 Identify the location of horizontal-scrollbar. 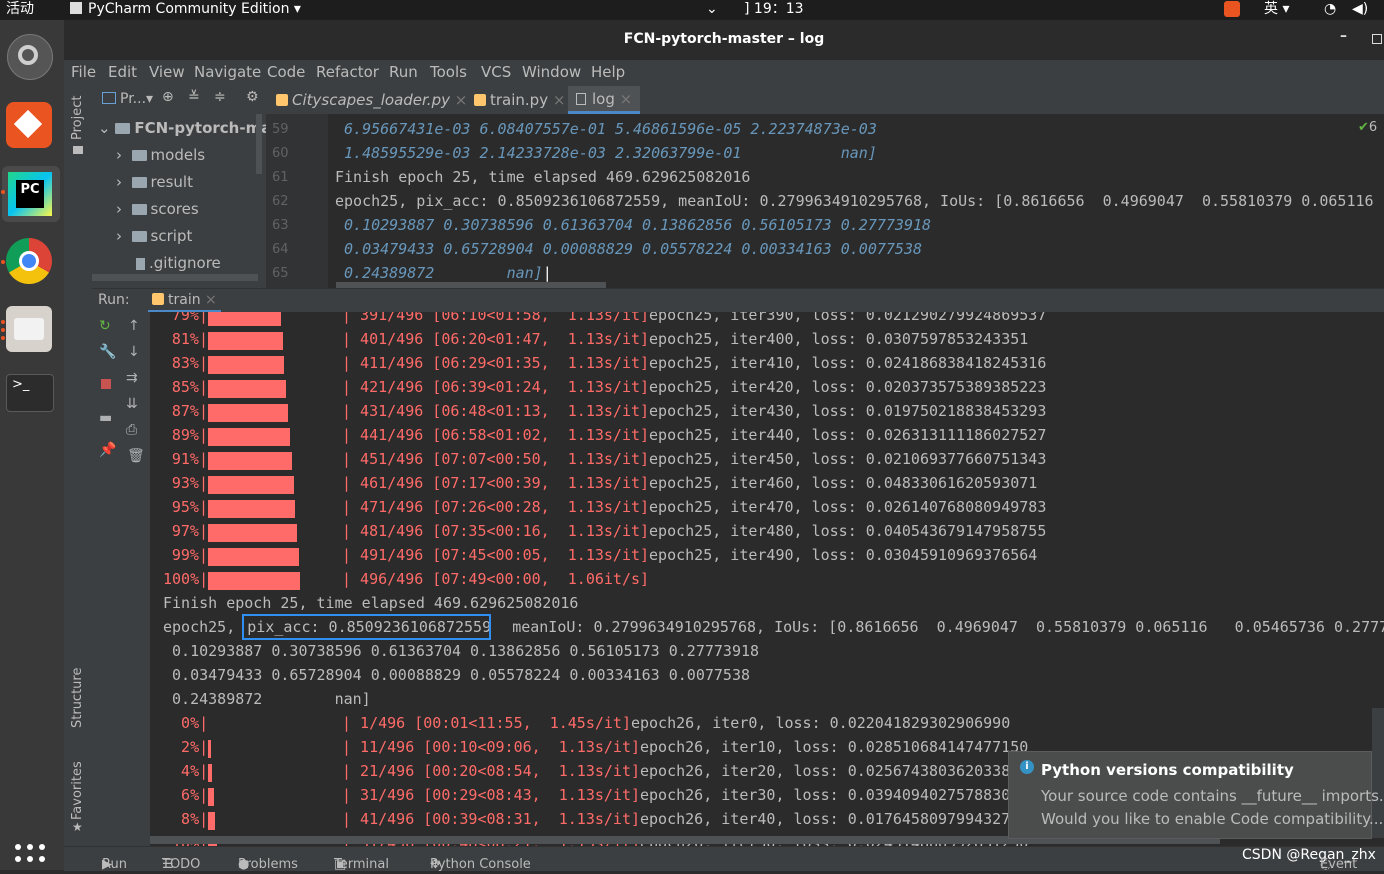
(175, 277).